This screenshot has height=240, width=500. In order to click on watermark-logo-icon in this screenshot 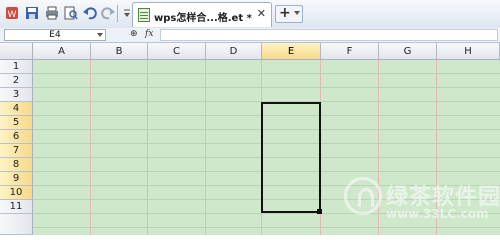, I will do `click(363, 196)`.